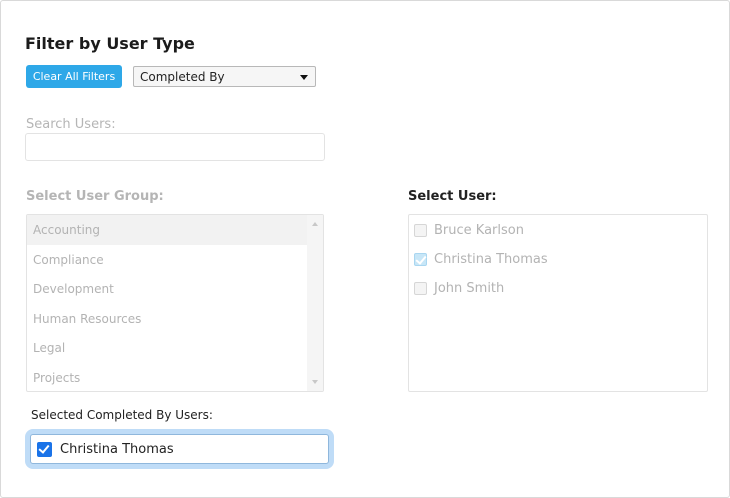  What do you see at coordinates (167, 348) in the screenshot?
I see `list-item-legal: Legal` at bounding box center [167, 348].